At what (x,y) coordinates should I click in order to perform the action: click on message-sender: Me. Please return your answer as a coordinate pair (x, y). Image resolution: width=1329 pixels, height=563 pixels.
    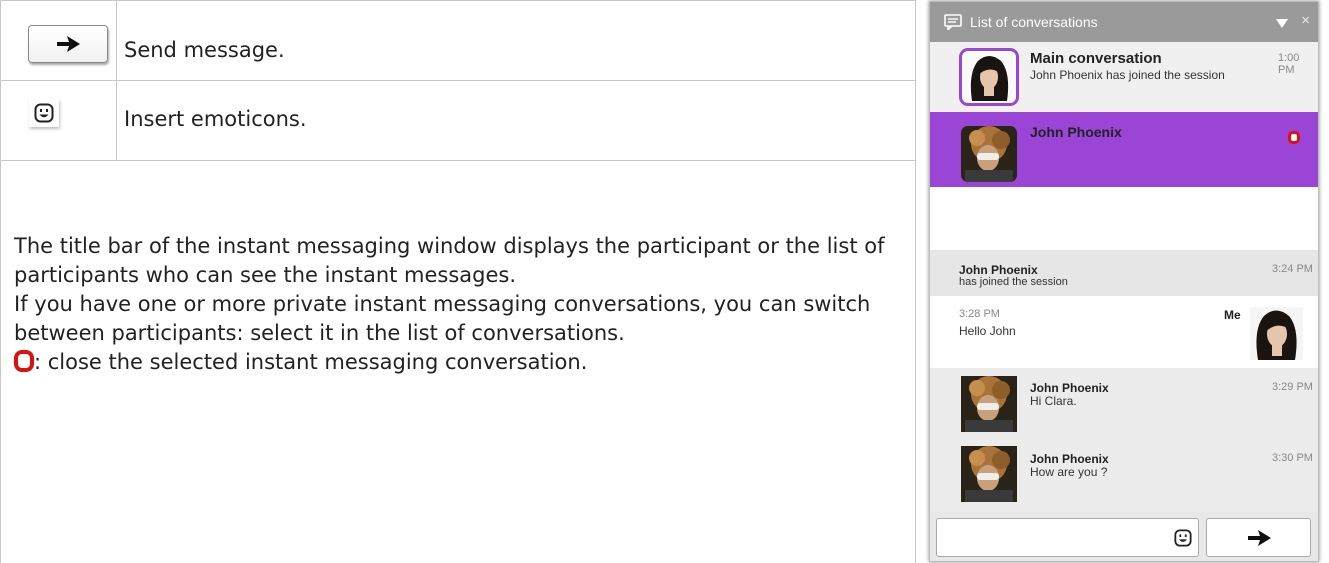
    Looking at the image, I should click on (1232, 315).